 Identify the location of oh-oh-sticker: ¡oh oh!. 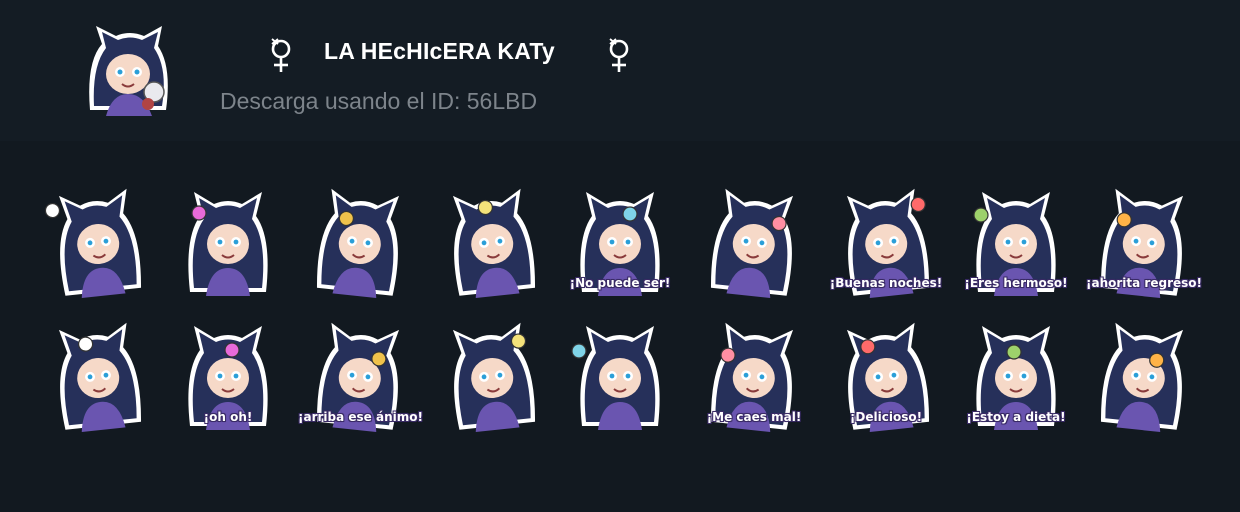
(228, 371).